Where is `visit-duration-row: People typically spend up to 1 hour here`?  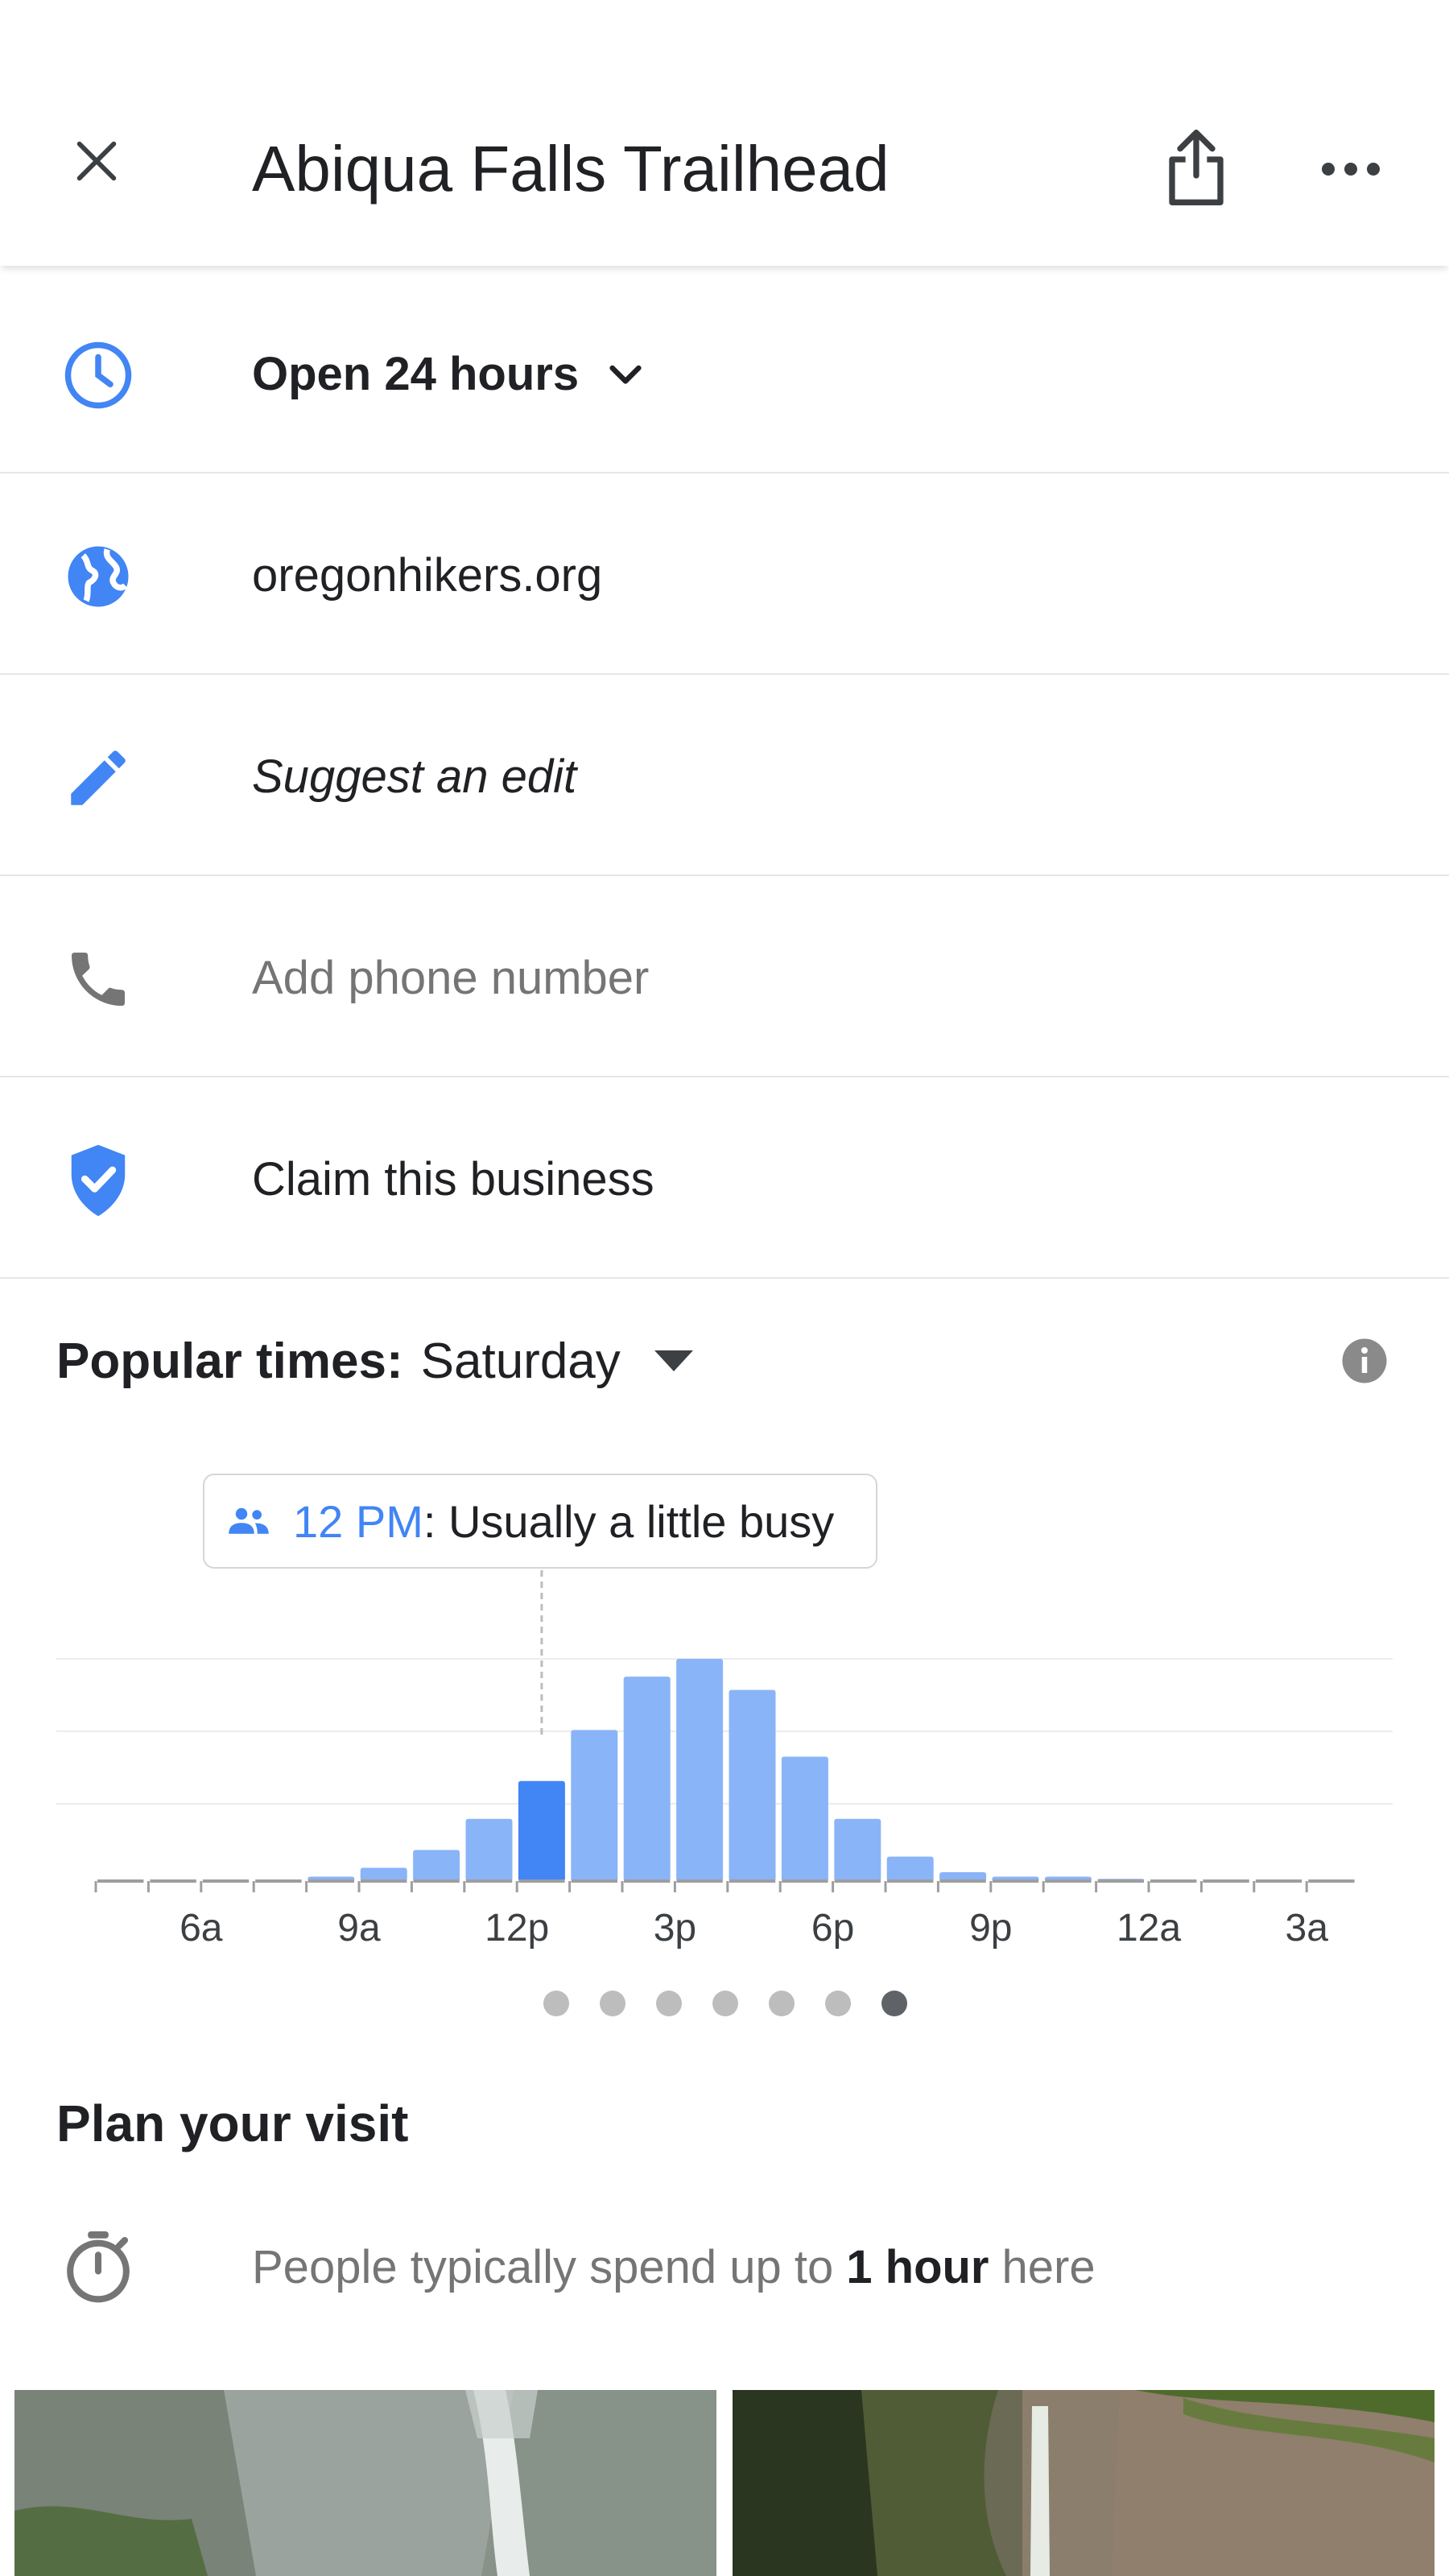
visit-duration-row: People typically spend up to 1 hour here is located at coordinates (724, 2266).